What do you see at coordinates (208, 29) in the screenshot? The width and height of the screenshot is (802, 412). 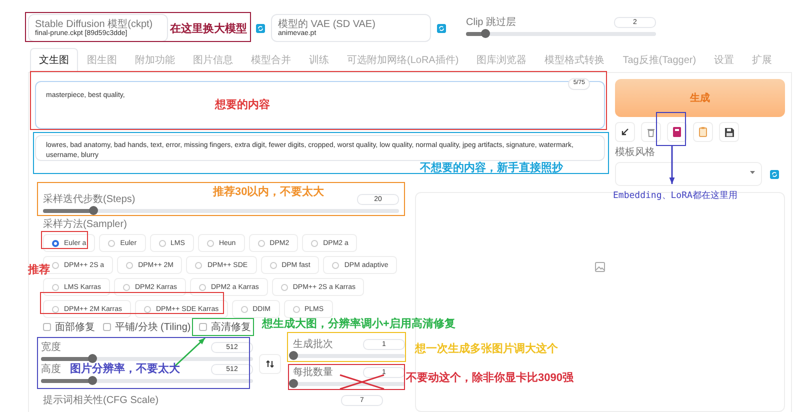 I see `annotation-note: 在这里换大模型` at bounding box center [208, 29].